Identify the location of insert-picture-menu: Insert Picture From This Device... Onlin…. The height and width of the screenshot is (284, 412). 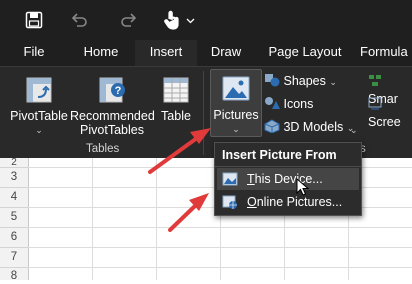
(288, 179).